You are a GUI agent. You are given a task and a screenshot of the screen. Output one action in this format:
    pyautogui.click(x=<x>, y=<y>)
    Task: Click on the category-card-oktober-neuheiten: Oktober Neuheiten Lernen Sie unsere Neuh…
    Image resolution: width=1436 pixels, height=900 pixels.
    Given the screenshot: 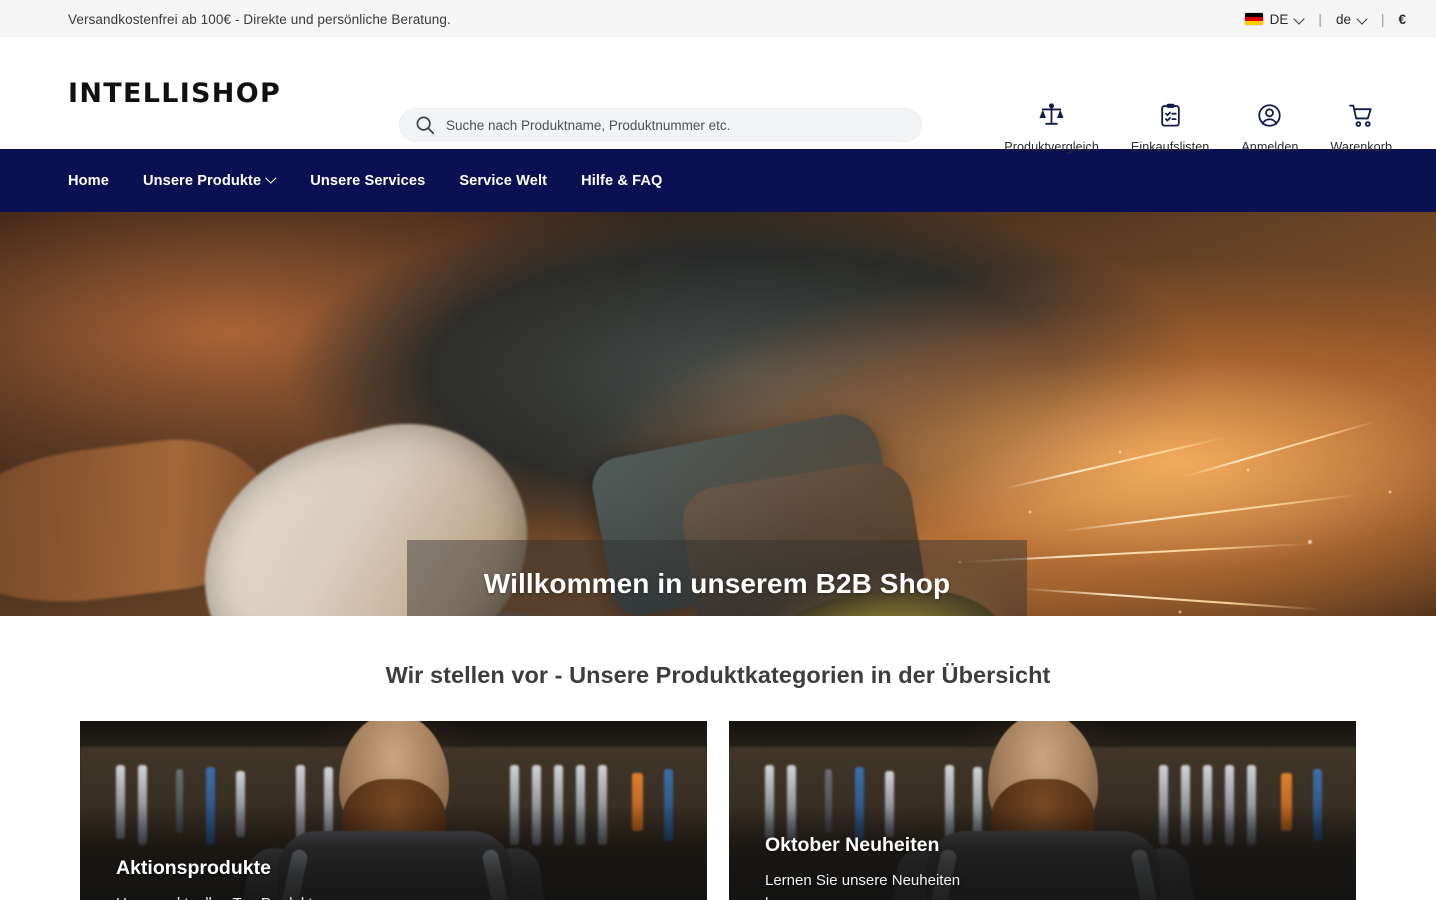 What is the action you would take?
    pyautogui.click(x=1042, y=810)
    